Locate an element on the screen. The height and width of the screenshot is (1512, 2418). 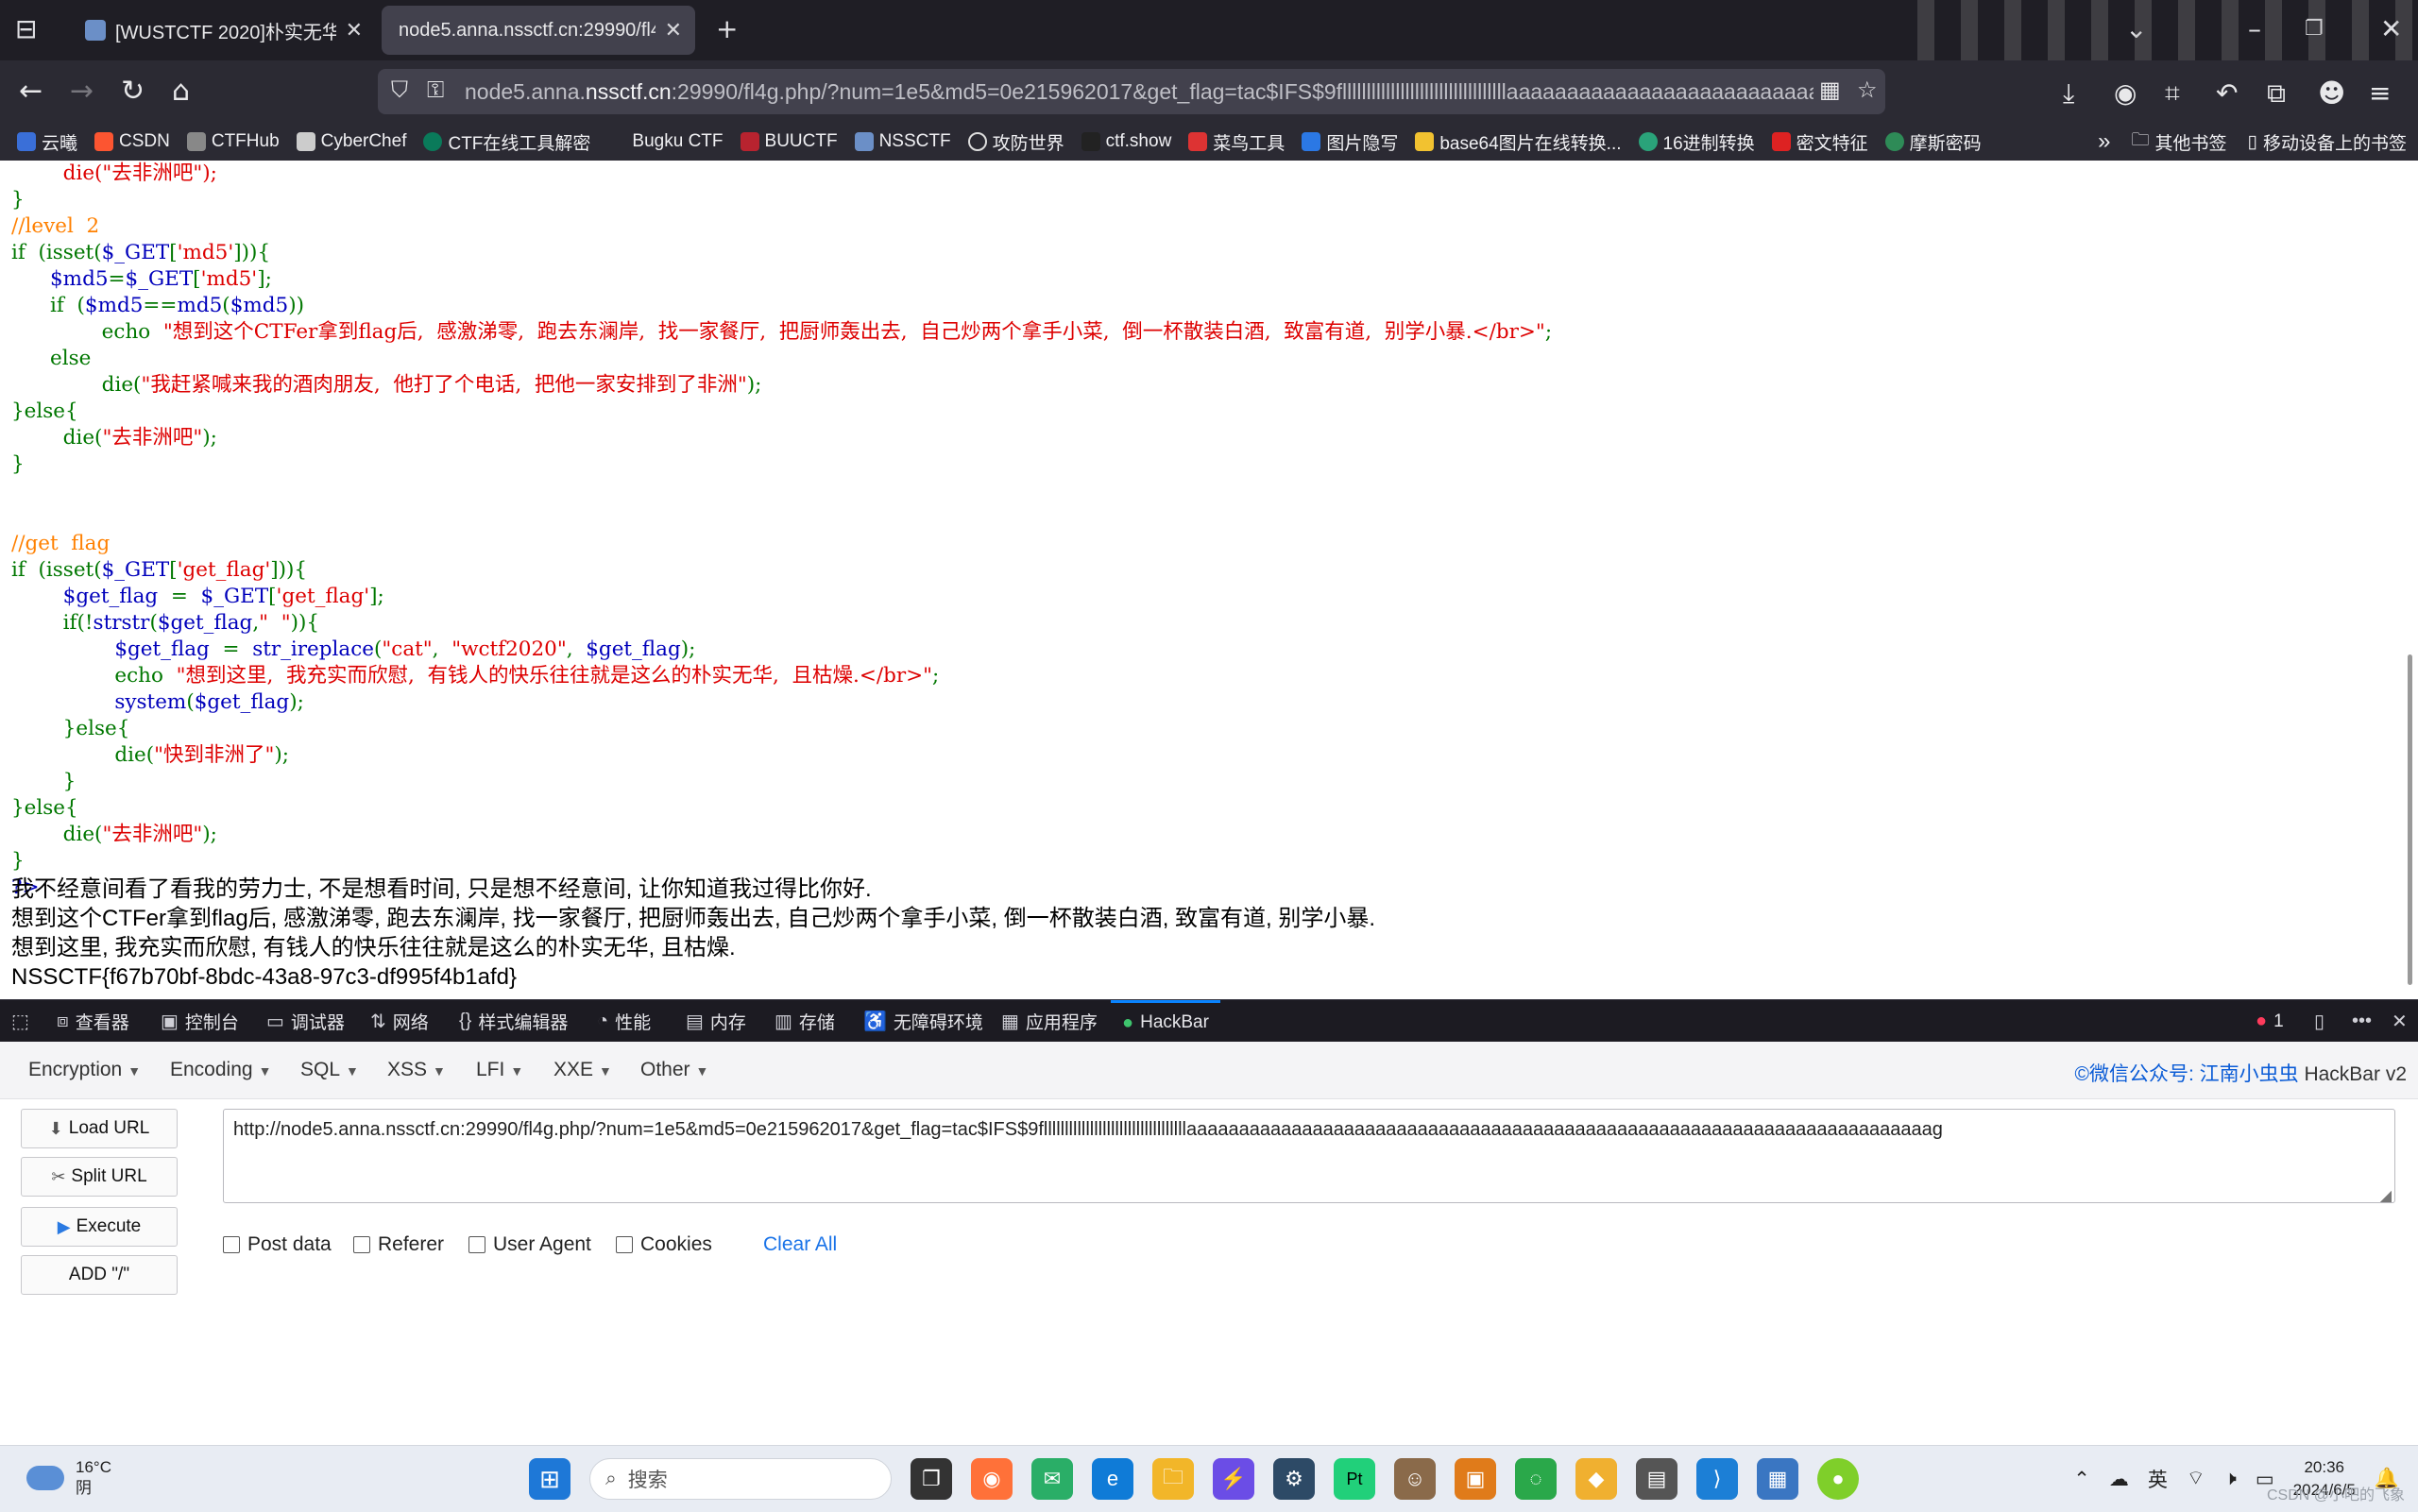
ime-indicator: 英 is located at coordinates (2158, 1479).